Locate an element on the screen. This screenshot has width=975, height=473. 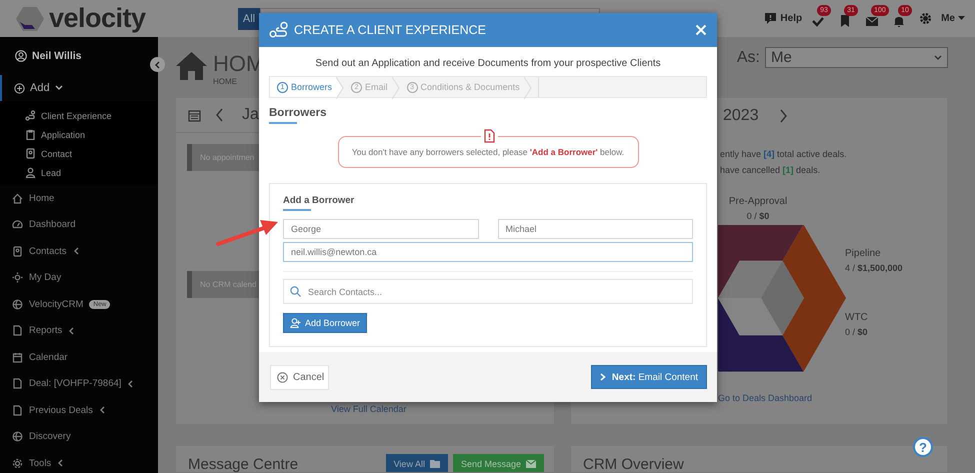
stage-name: WTC is located at coordinates (857, 317).